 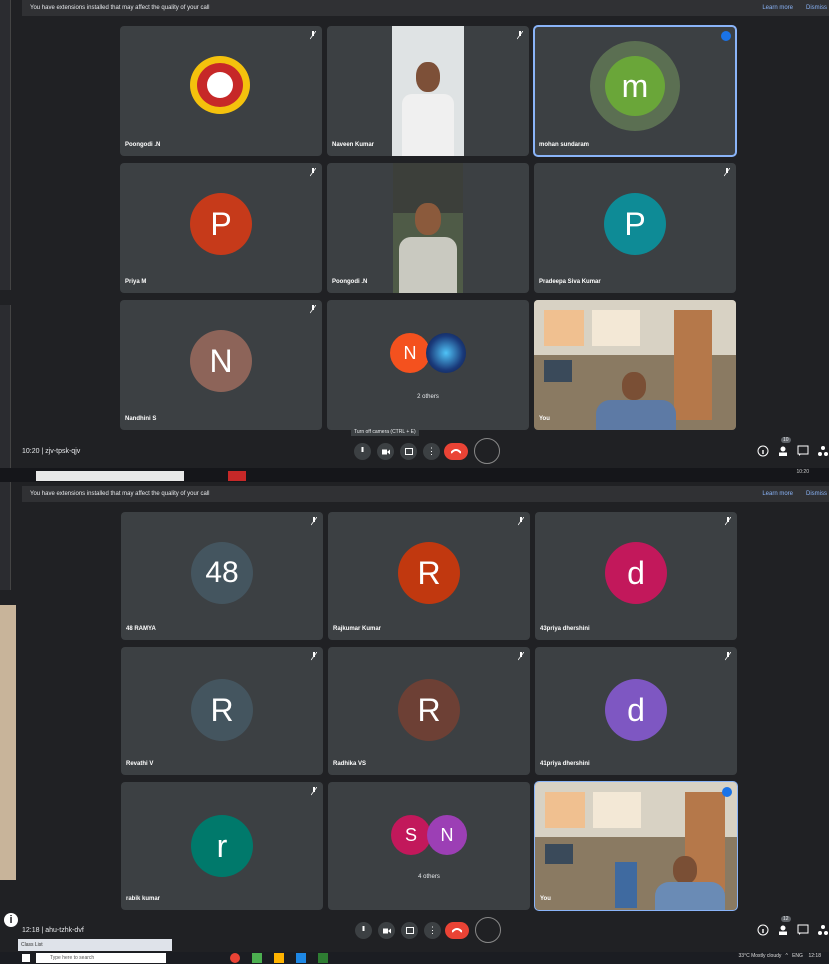 I want to click on participant-tile: R Radhika VS, so click(x=429, y=711).